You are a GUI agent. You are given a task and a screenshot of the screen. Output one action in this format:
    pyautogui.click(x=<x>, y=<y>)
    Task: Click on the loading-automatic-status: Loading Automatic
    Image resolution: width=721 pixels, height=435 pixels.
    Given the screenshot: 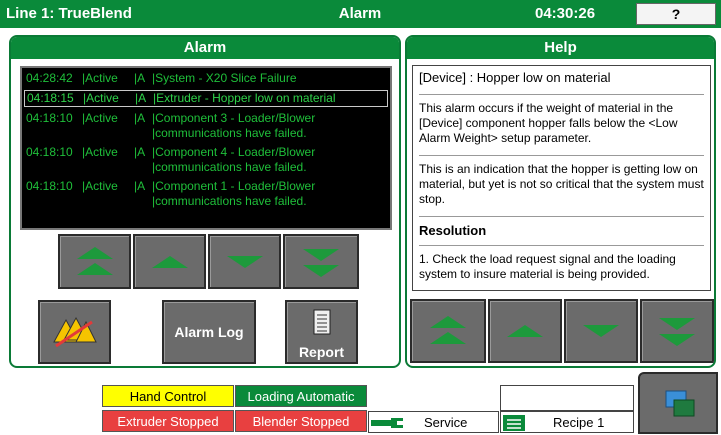 What is the action you would take?
    pyautogui.click(x=301, y=396)
    